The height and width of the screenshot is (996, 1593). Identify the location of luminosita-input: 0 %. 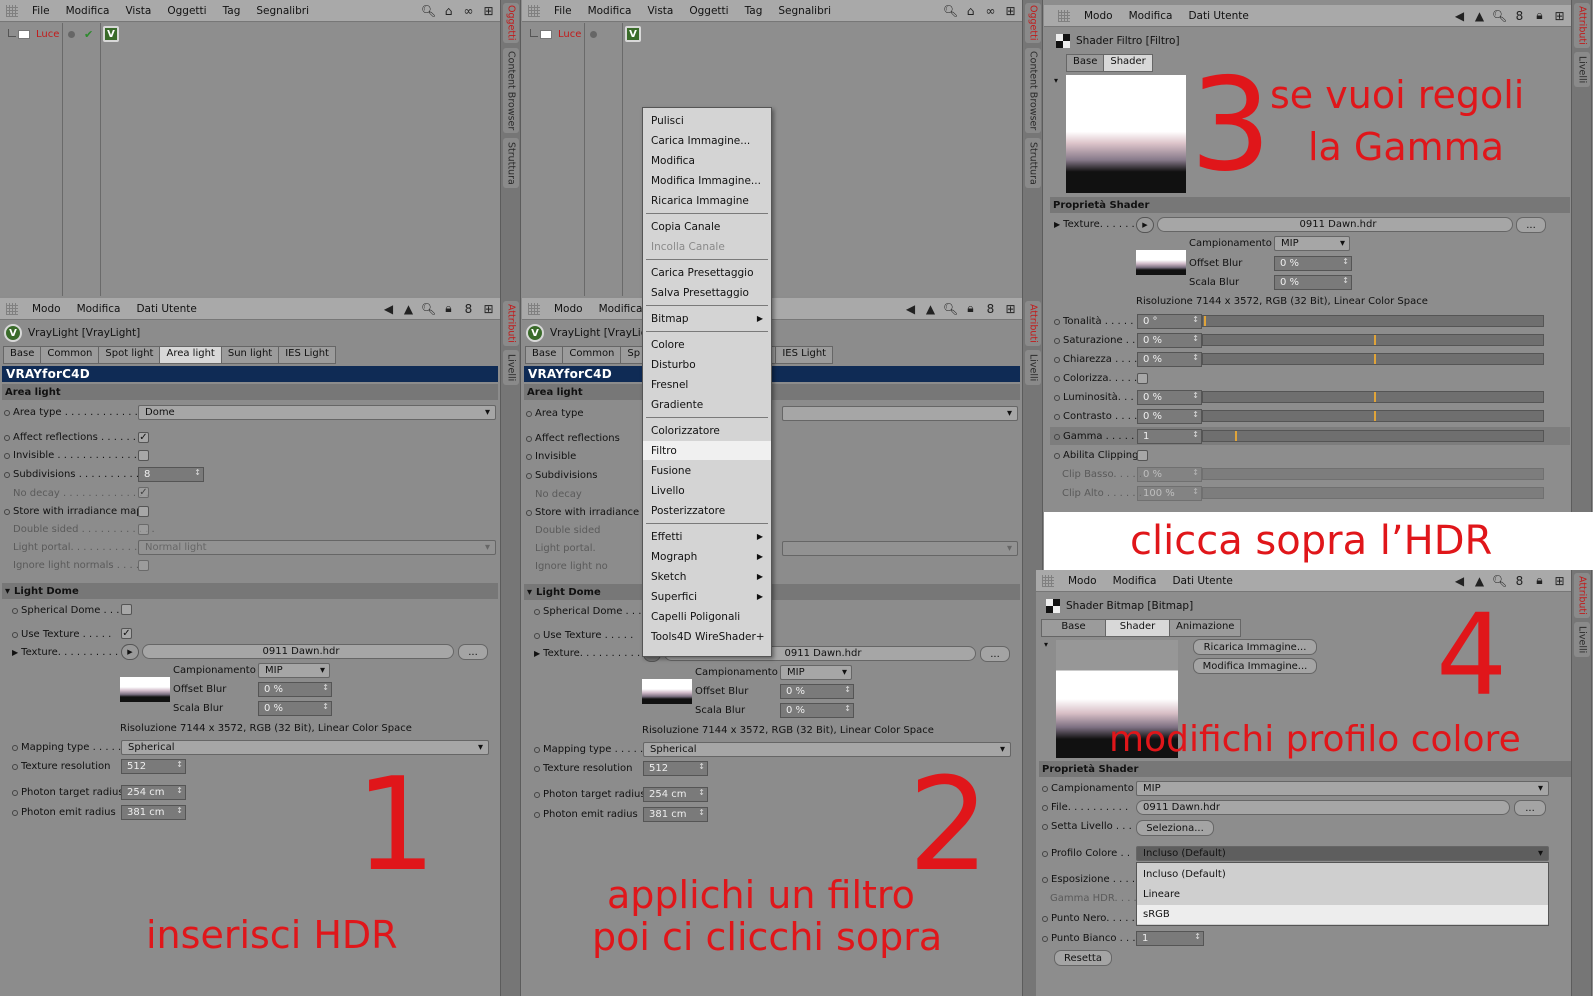
(1169, 397).